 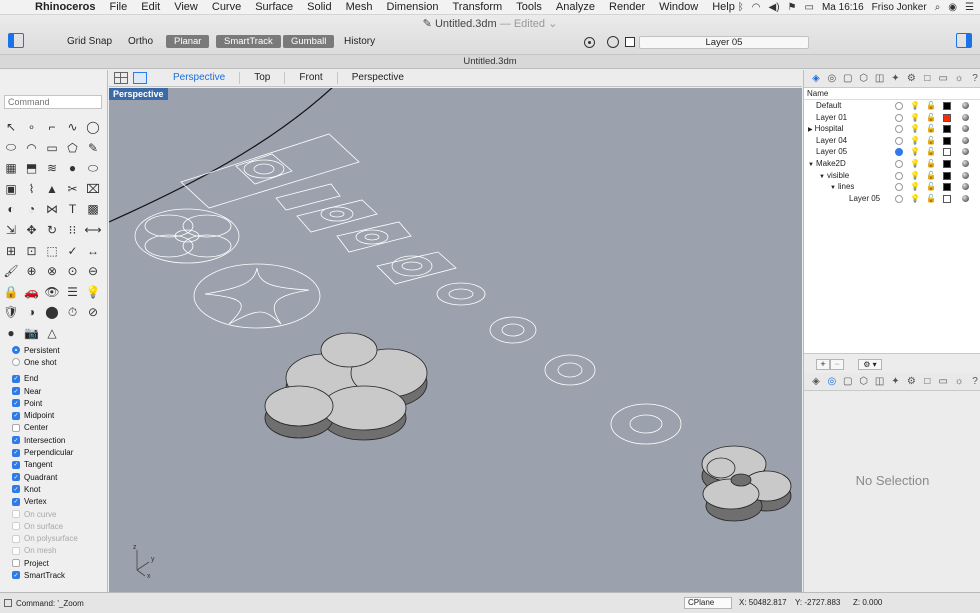 What do you see at coordinates (11, 209) in the screenshot?
I see `boolean-icon: ◐` at bounding box center [11, 209].